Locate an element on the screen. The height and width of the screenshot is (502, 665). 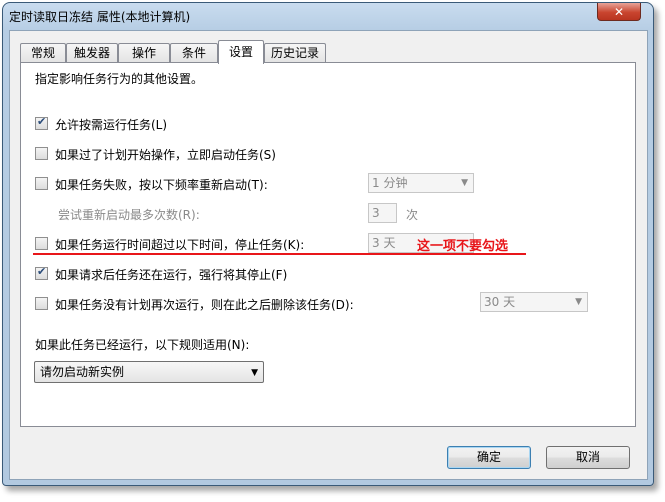
annotation-text: 这一项不要勾选 is located at coordinates (463, 246).